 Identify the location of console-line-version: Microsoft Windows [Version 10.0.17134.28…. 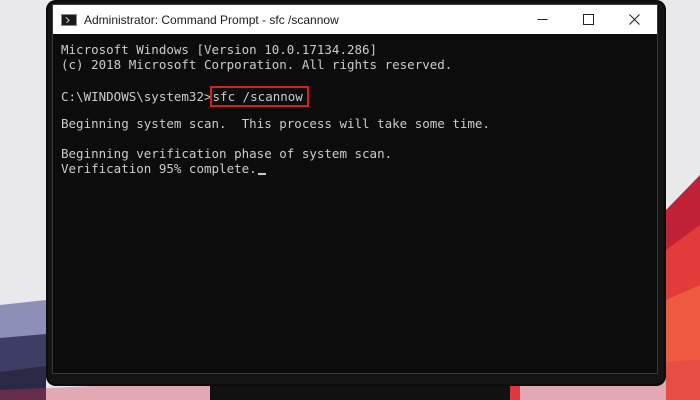
(219, 49).